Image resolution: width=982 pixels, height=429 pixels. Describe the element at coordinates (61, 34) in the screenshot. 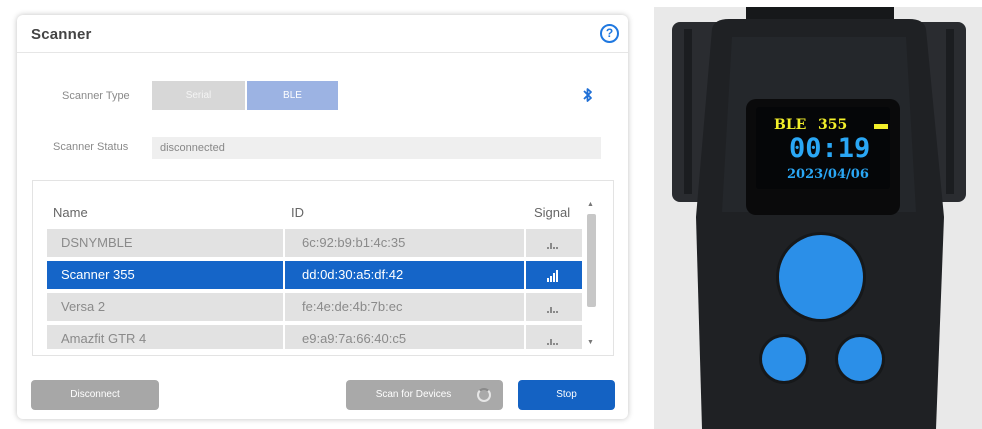

I see `panel-title: Scanner` at that location.